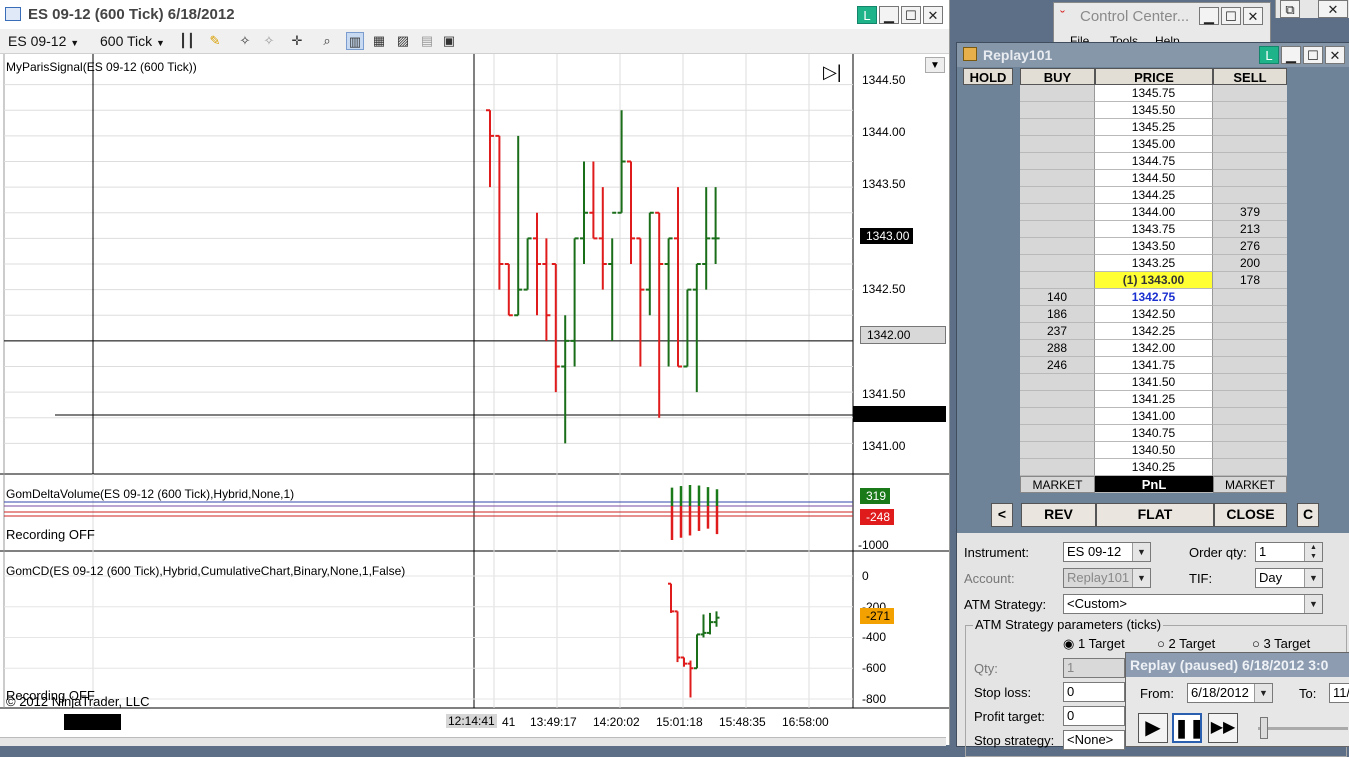 This screenshot has height=757, width=1349. What do you see at coordinates (215, 41) in the screenshot?
I see `pencil-icon: ✎` at bounding box center [215, 41].